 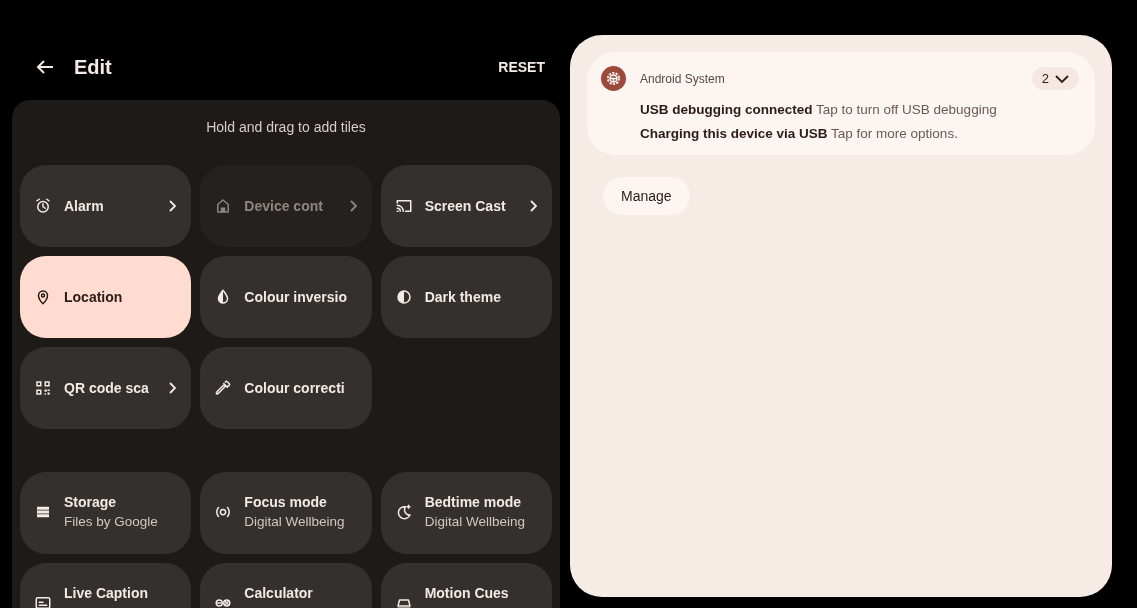 I want to click on quick-settings-tile: Dark theme, so click(x=466, y=297).